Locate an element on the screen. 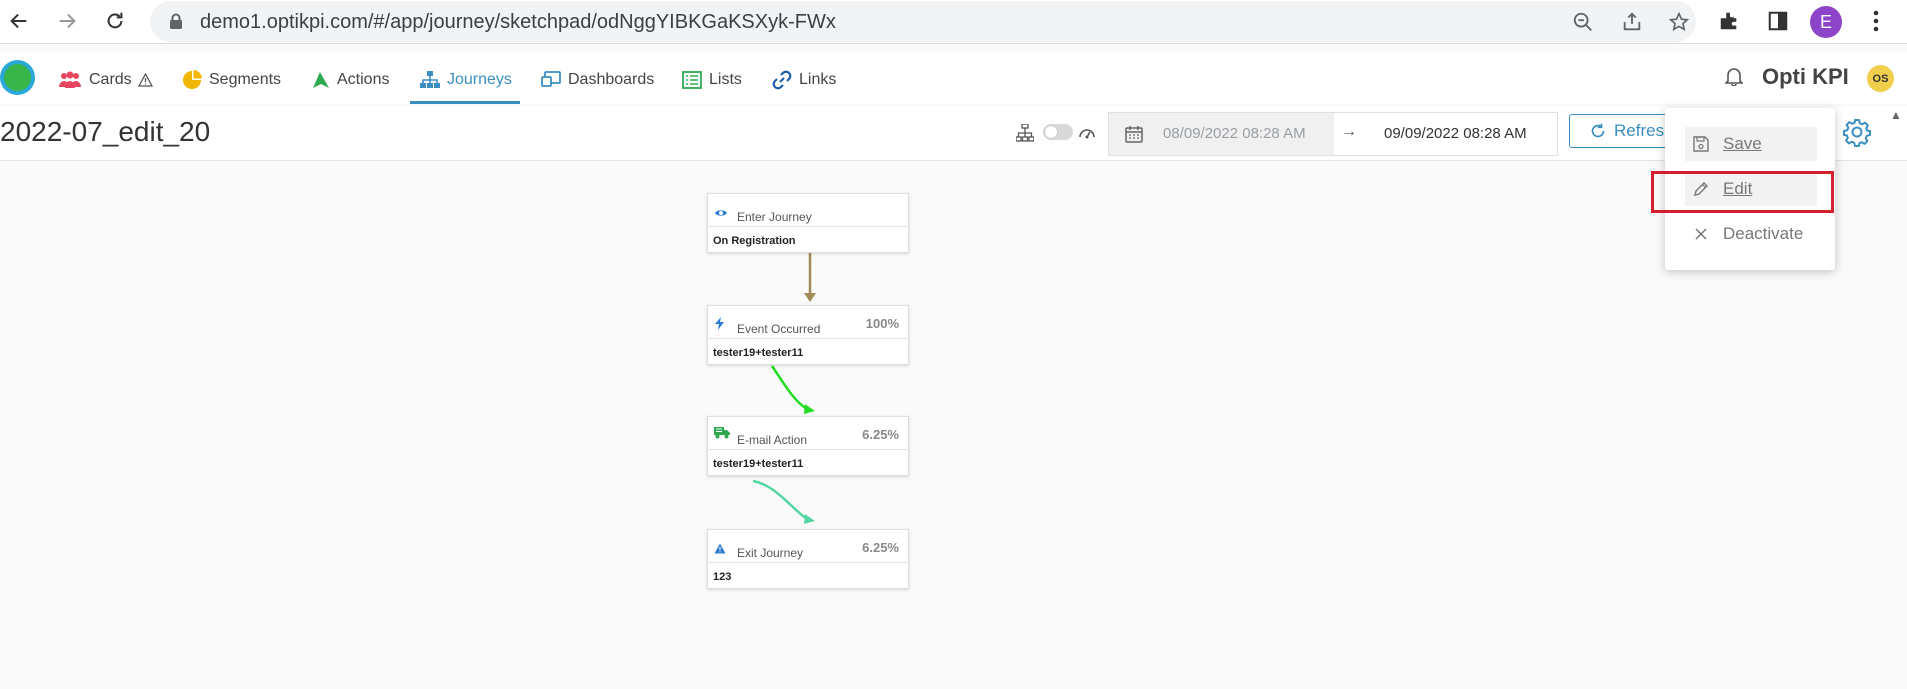 The width and height of the screenshot is (1907, 689). node-type: E-mail Action is located at coordinates (772, 440).